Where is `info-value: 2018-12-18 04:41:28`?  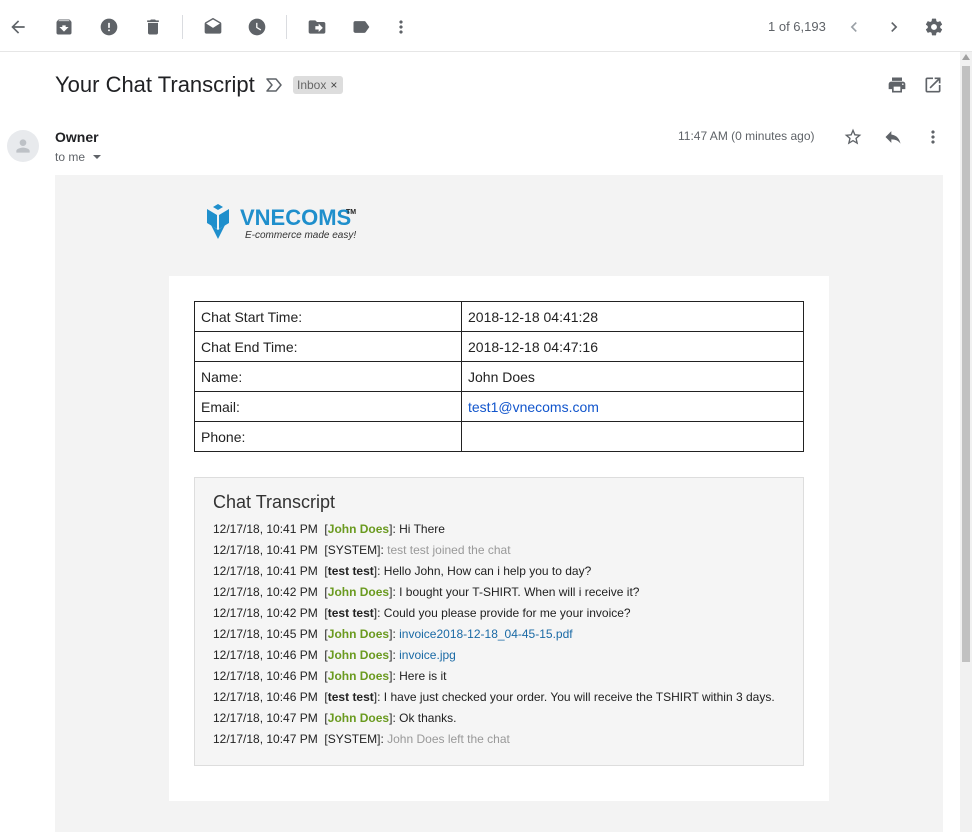 info-value: 2018-12-18 04:41:28 is located at coordinates (632, 316).